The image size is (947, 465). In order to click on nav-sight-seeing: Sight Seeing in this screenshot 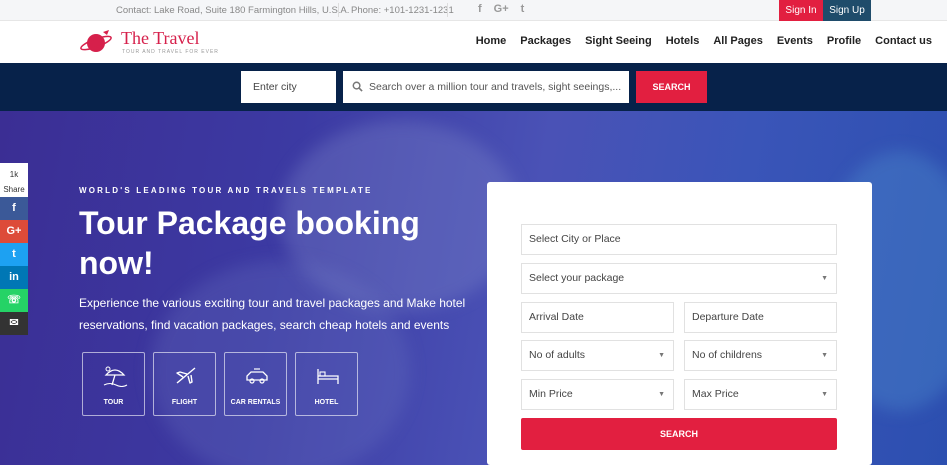, I will do `click(618, 41)`.